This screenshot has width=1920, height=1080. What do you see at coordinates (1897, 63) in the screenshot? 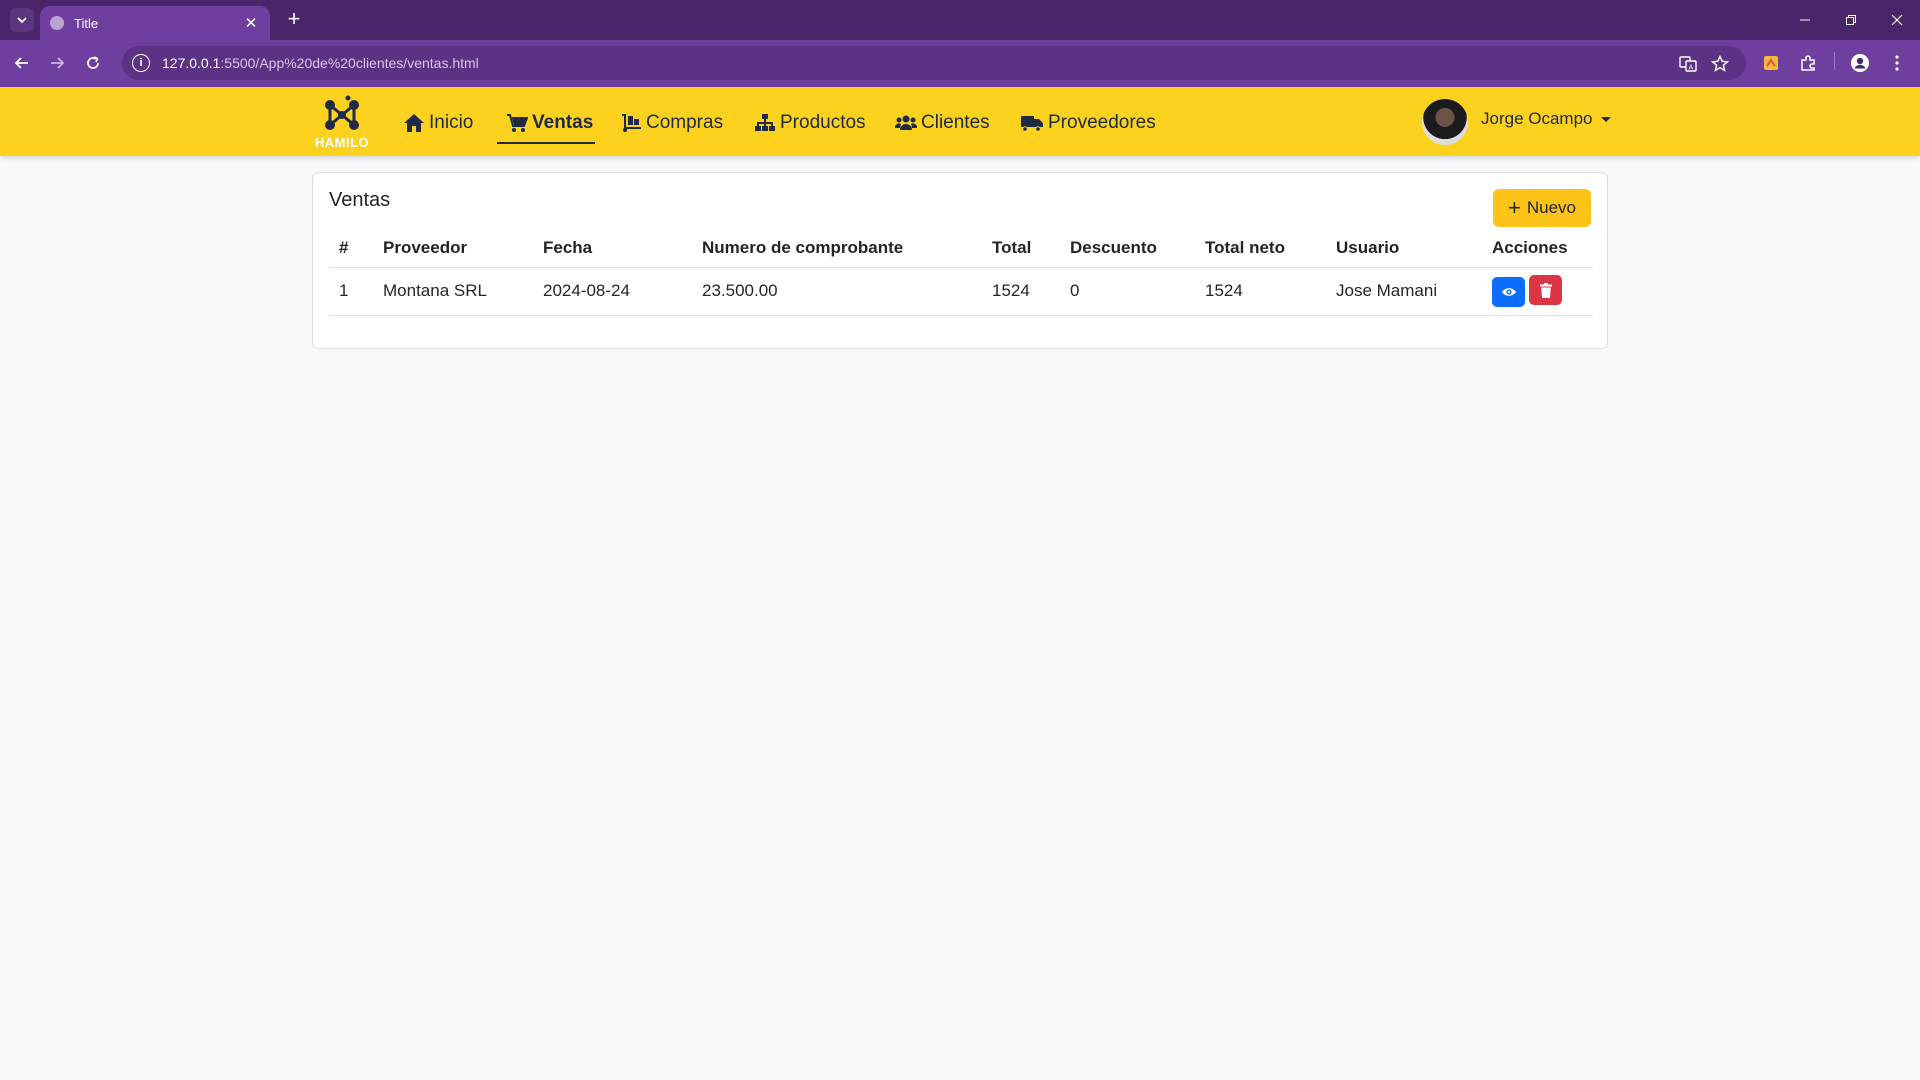
I see `menu-kebab-icon` at bounding box center [1897, 63].